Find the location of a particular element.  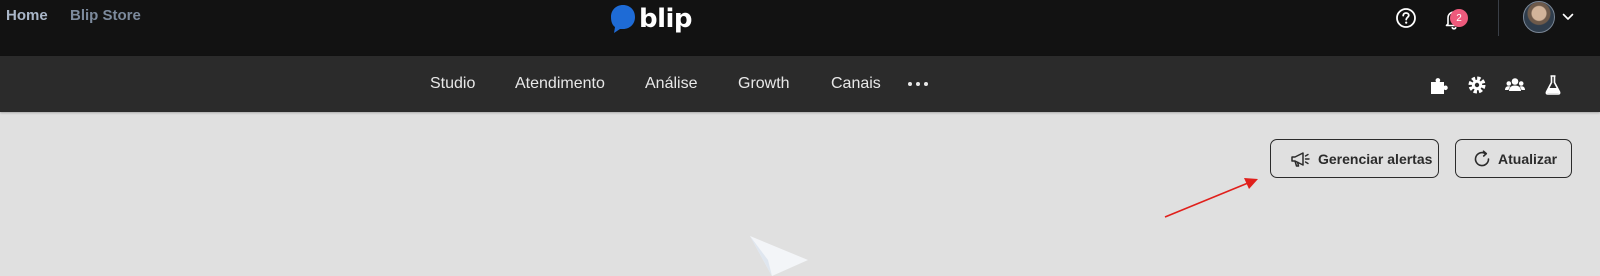

megaphone-icon is located at coordinates (1300, 159).